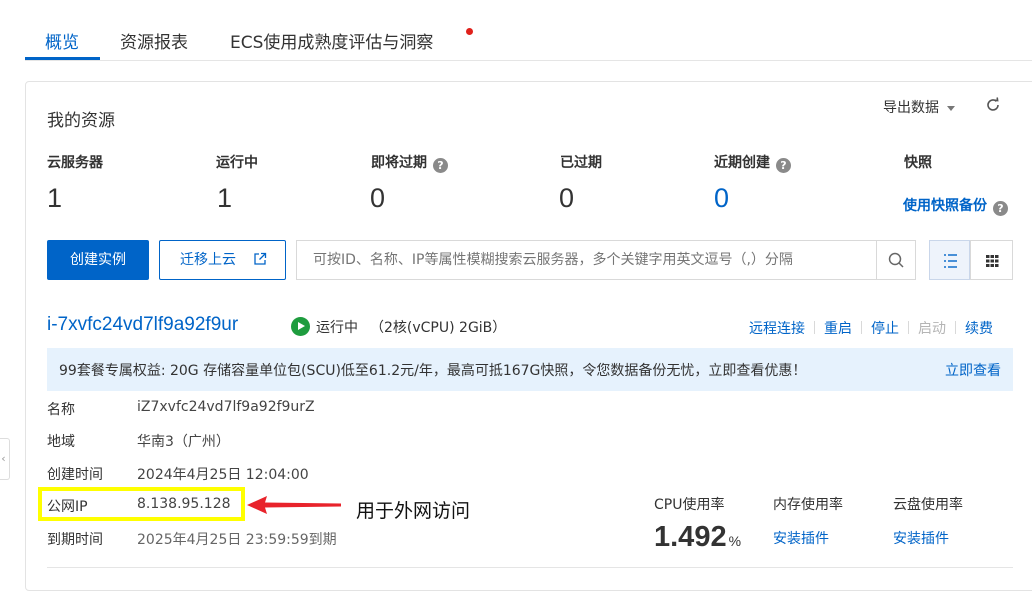 This screenshot has width=1032, height=596. What do you see at coordinates (183, 442) in the screenshot?
I see `detail-value-region: 华南3（广州）` at bounding box center [183, 442].